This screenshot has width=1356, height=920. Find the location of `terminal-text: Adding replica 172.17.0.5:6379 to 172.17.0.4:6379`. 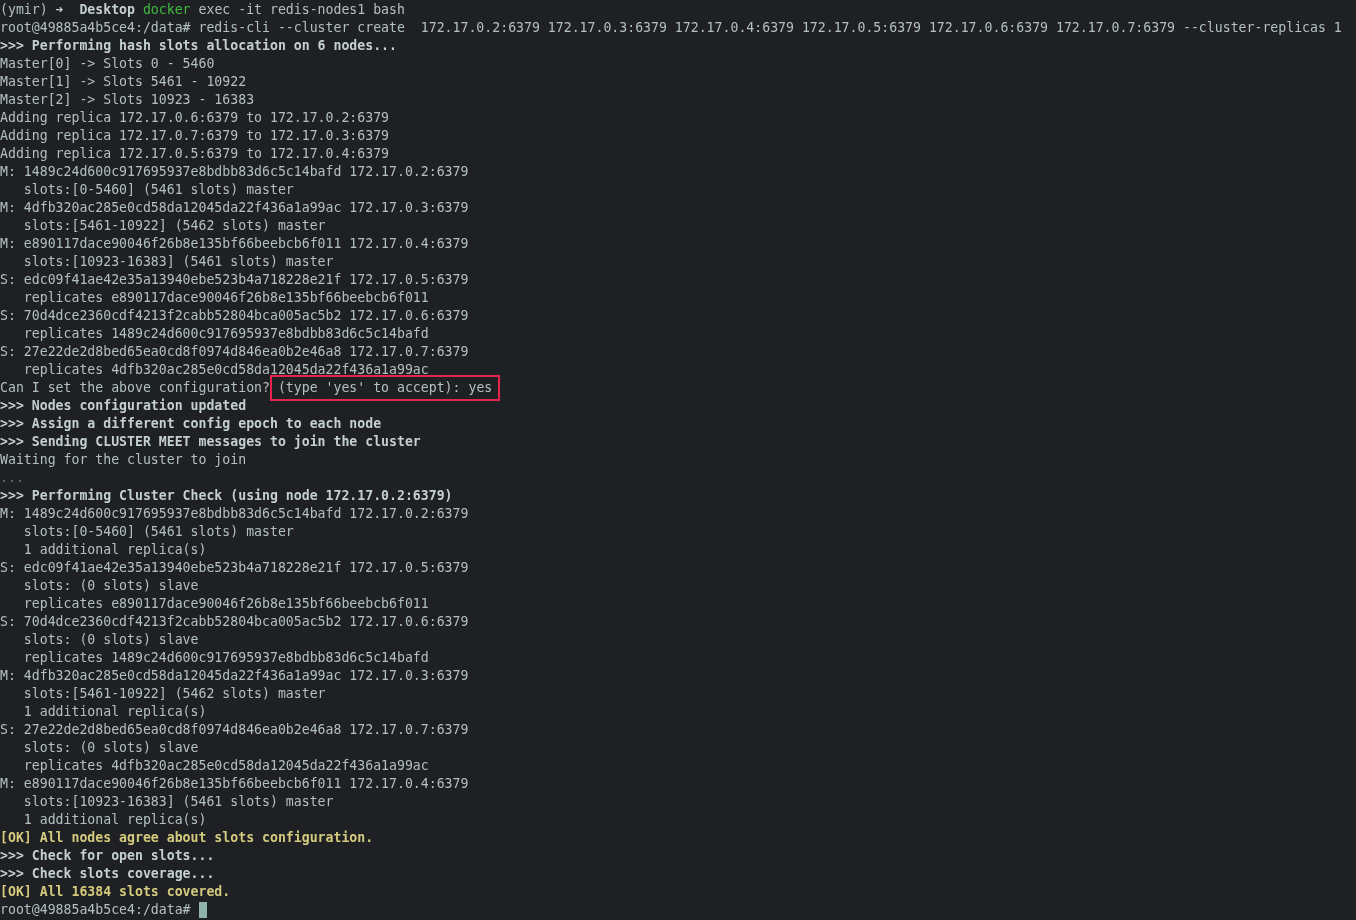

terminal-text: Adding replica 172.17.0.5:6379 to 172.17.0.4:6379 is located at coordinates (195, 154).